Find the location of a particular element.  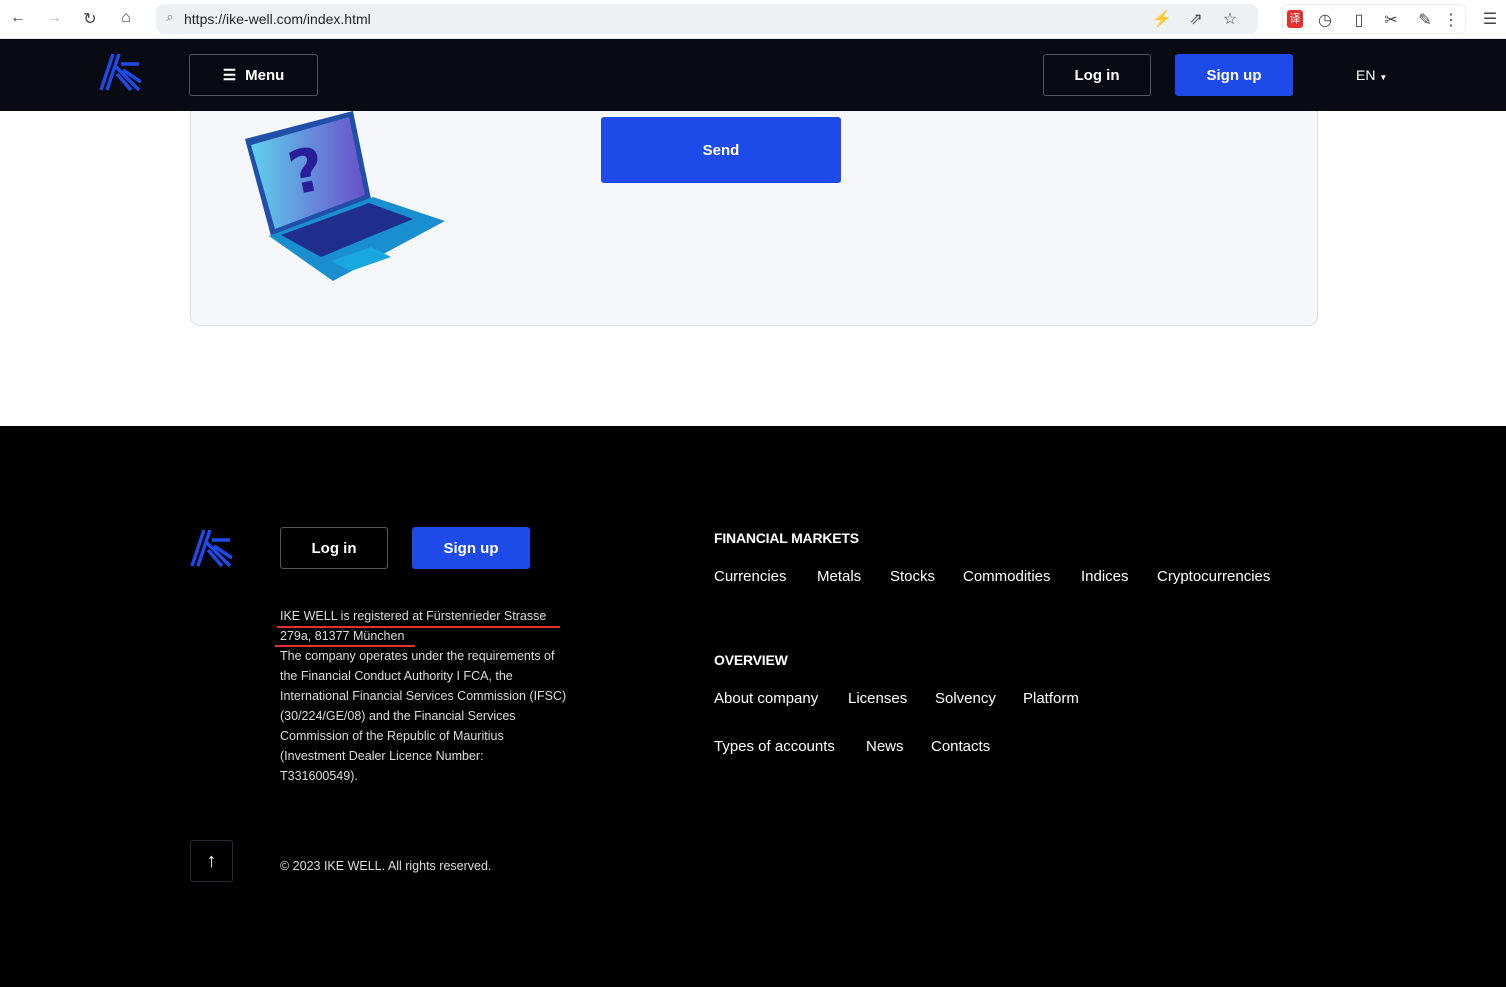

link-solvency: Solvency is located at coordinates (965, 698).